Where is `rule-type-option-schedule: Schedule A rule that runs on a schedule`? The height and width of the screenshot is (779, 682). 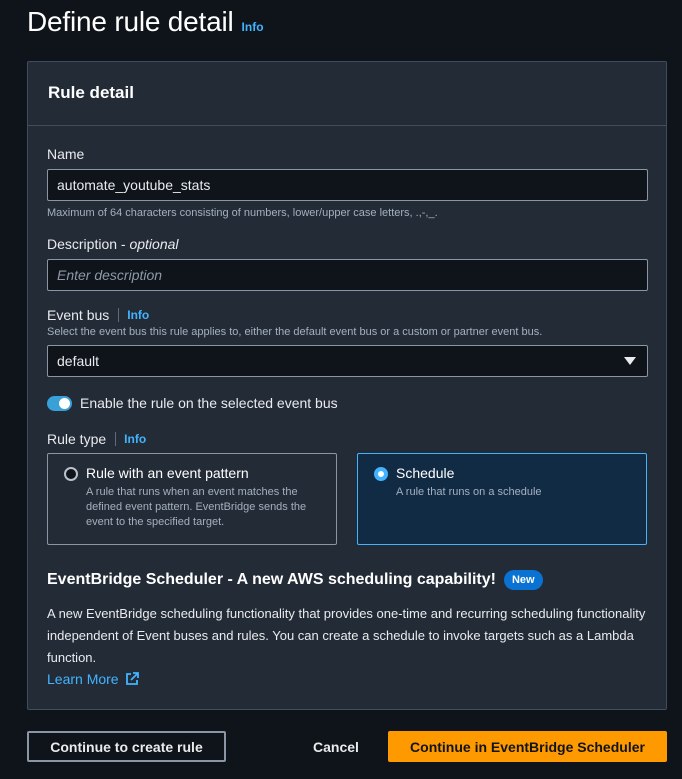 rule-type-option-schedule: Schedule A rule that runs on a schedule is located at coordinates (502, 499).